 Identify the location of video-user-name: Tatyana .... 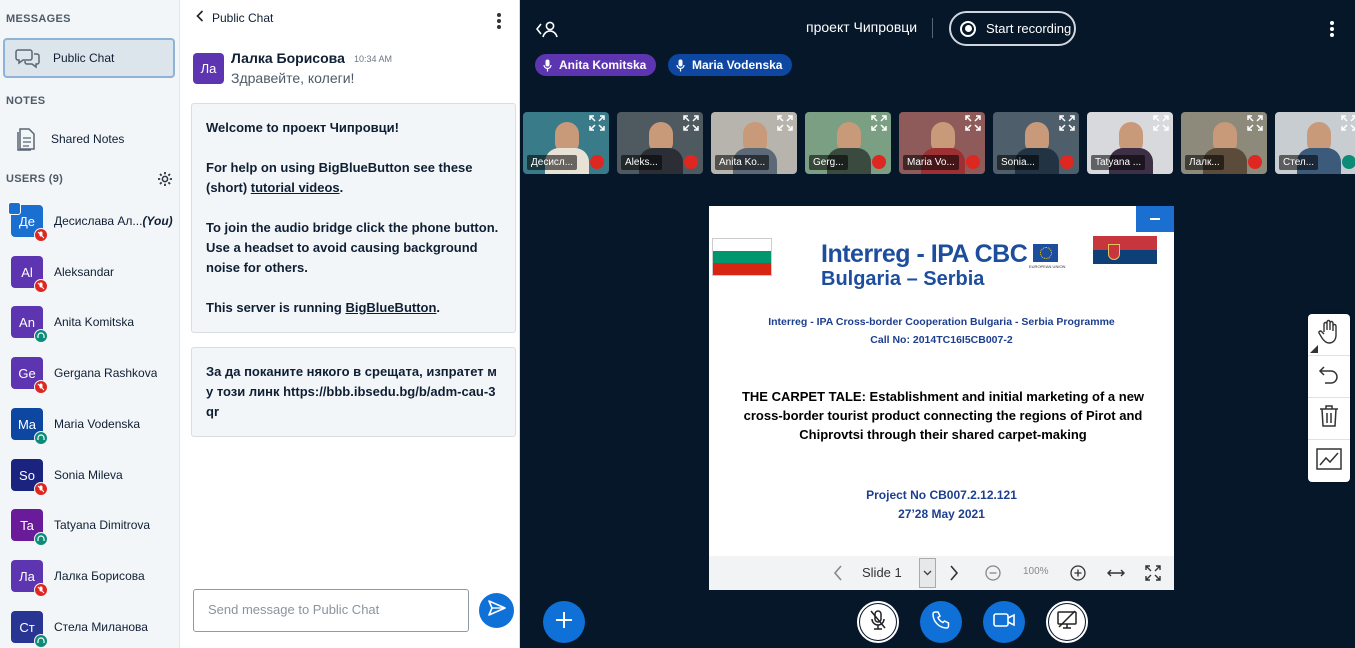
(1118, 162).